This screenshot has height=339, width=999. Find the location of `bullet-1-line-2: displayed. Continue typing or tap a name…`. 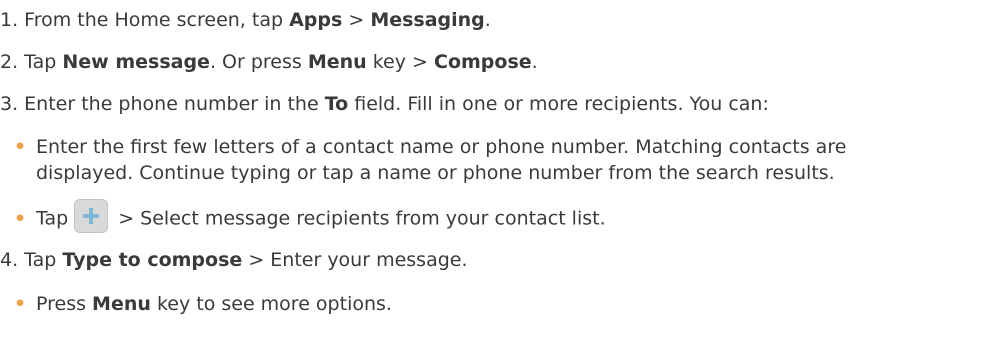

bullet-1-line-2: displayed. Continue typing or tap a name… is located at coordinates (435, 173).